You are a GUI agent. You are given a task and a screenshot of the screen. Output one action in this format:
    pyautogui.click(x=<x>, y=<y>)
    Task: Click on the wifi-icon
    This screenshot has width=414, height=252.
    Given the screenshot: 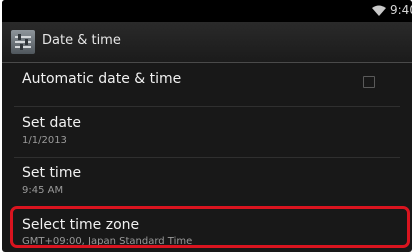 What is the action you would take?
    pyautogui.click(x=379, y=10)
    